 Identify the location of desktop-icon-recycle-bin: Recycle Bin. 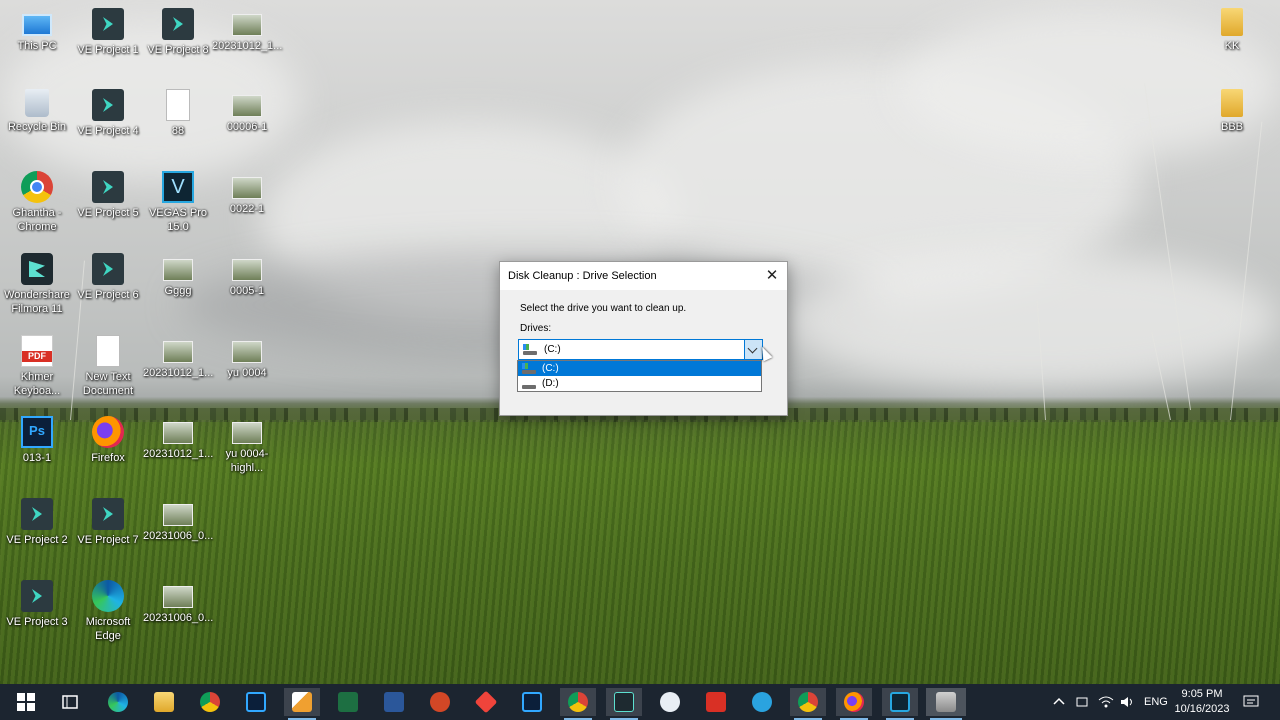
(37, 111).